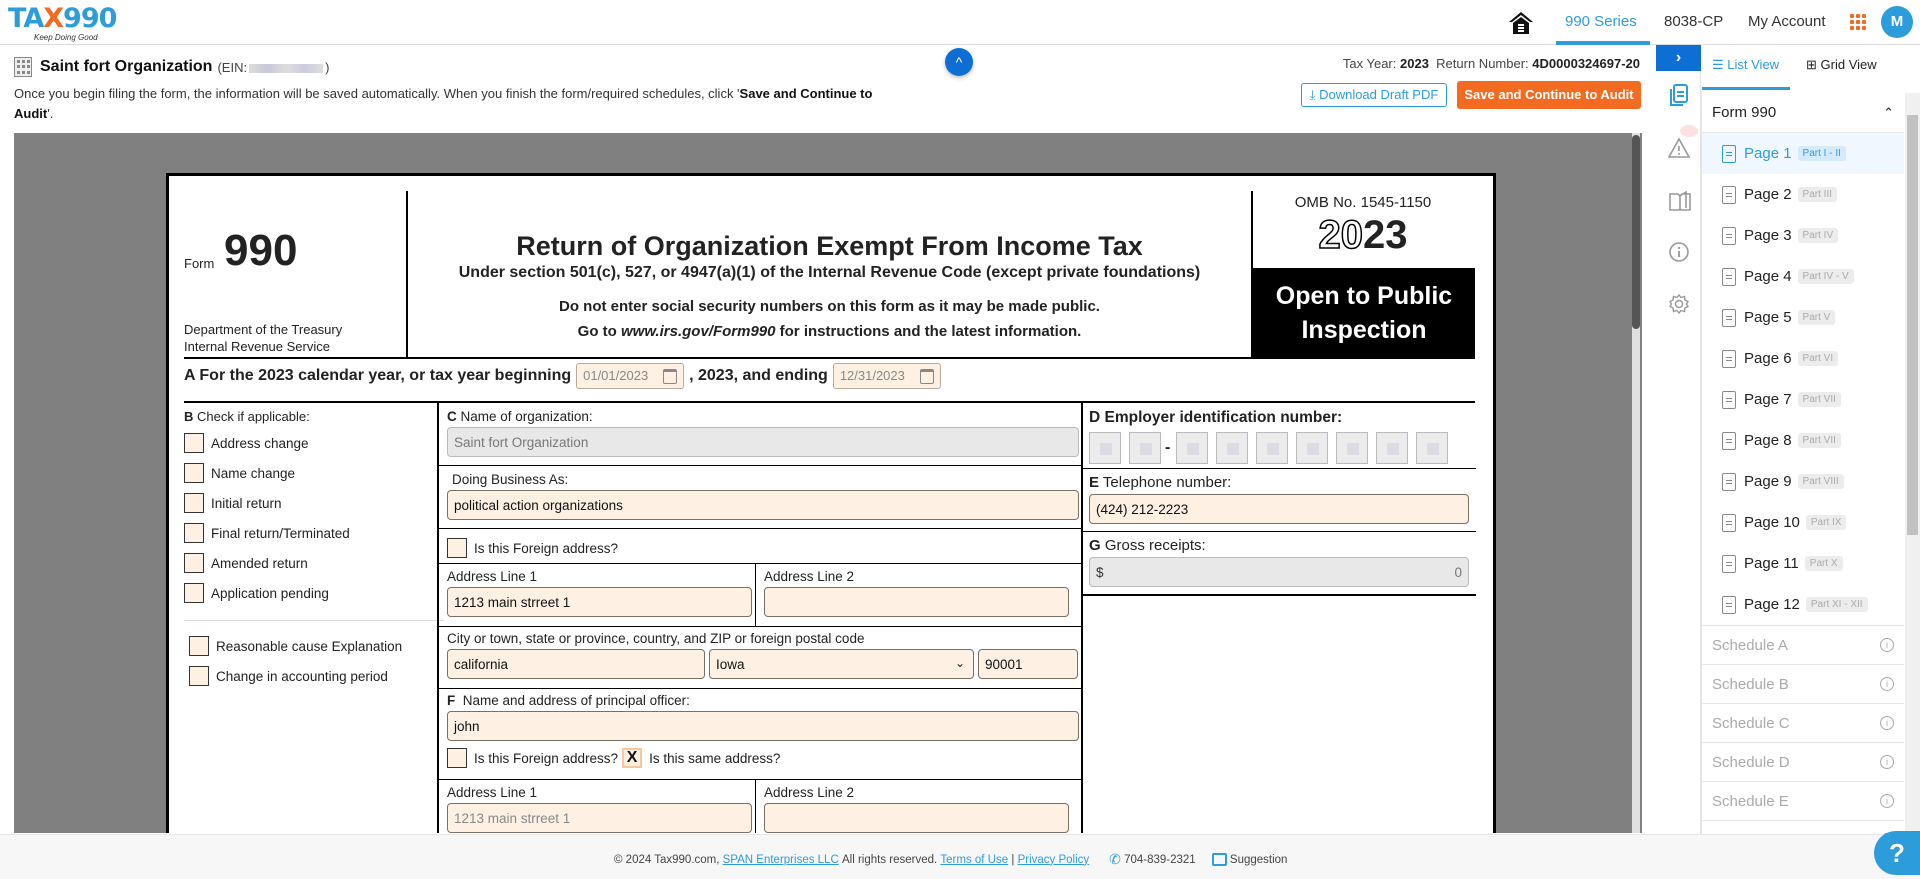 The image size is (1920, 879). I want to click on checkbox-name-change: Name change, so click(314, 473).